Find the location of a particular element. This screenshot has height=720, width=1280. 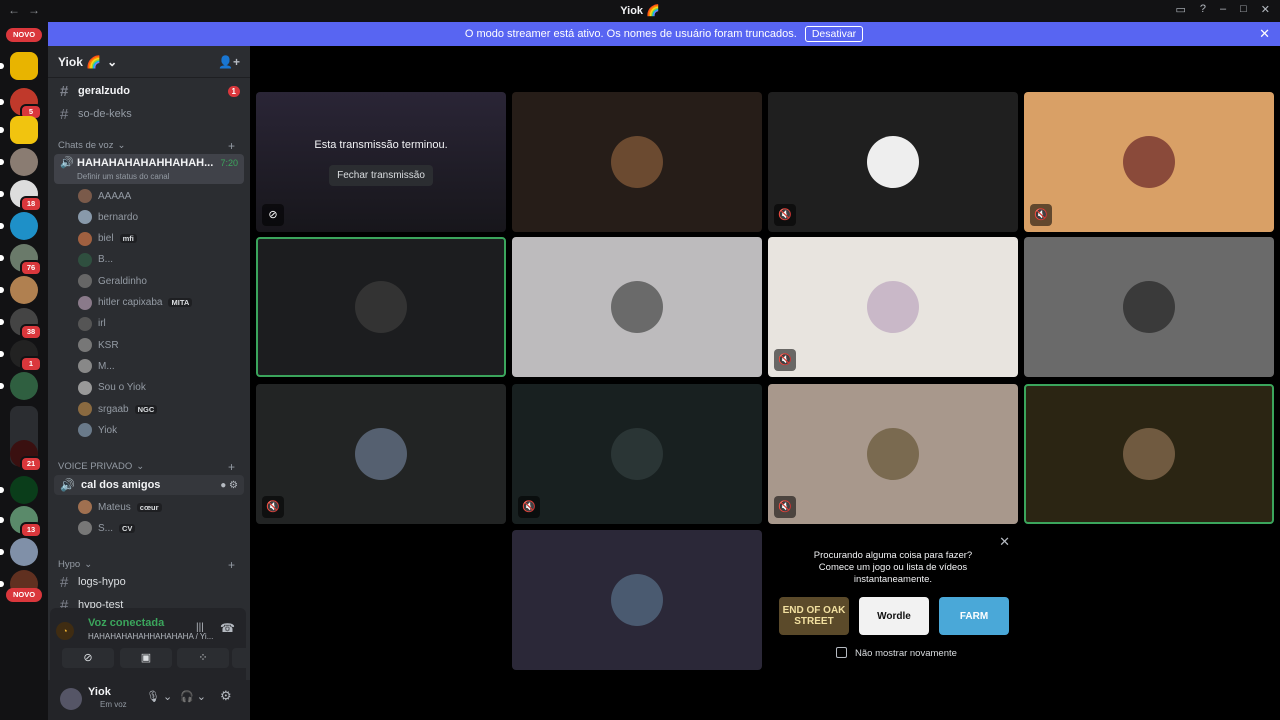

channel-geralzudo: # geralzudo 1 is located at coordinates (149, 91).